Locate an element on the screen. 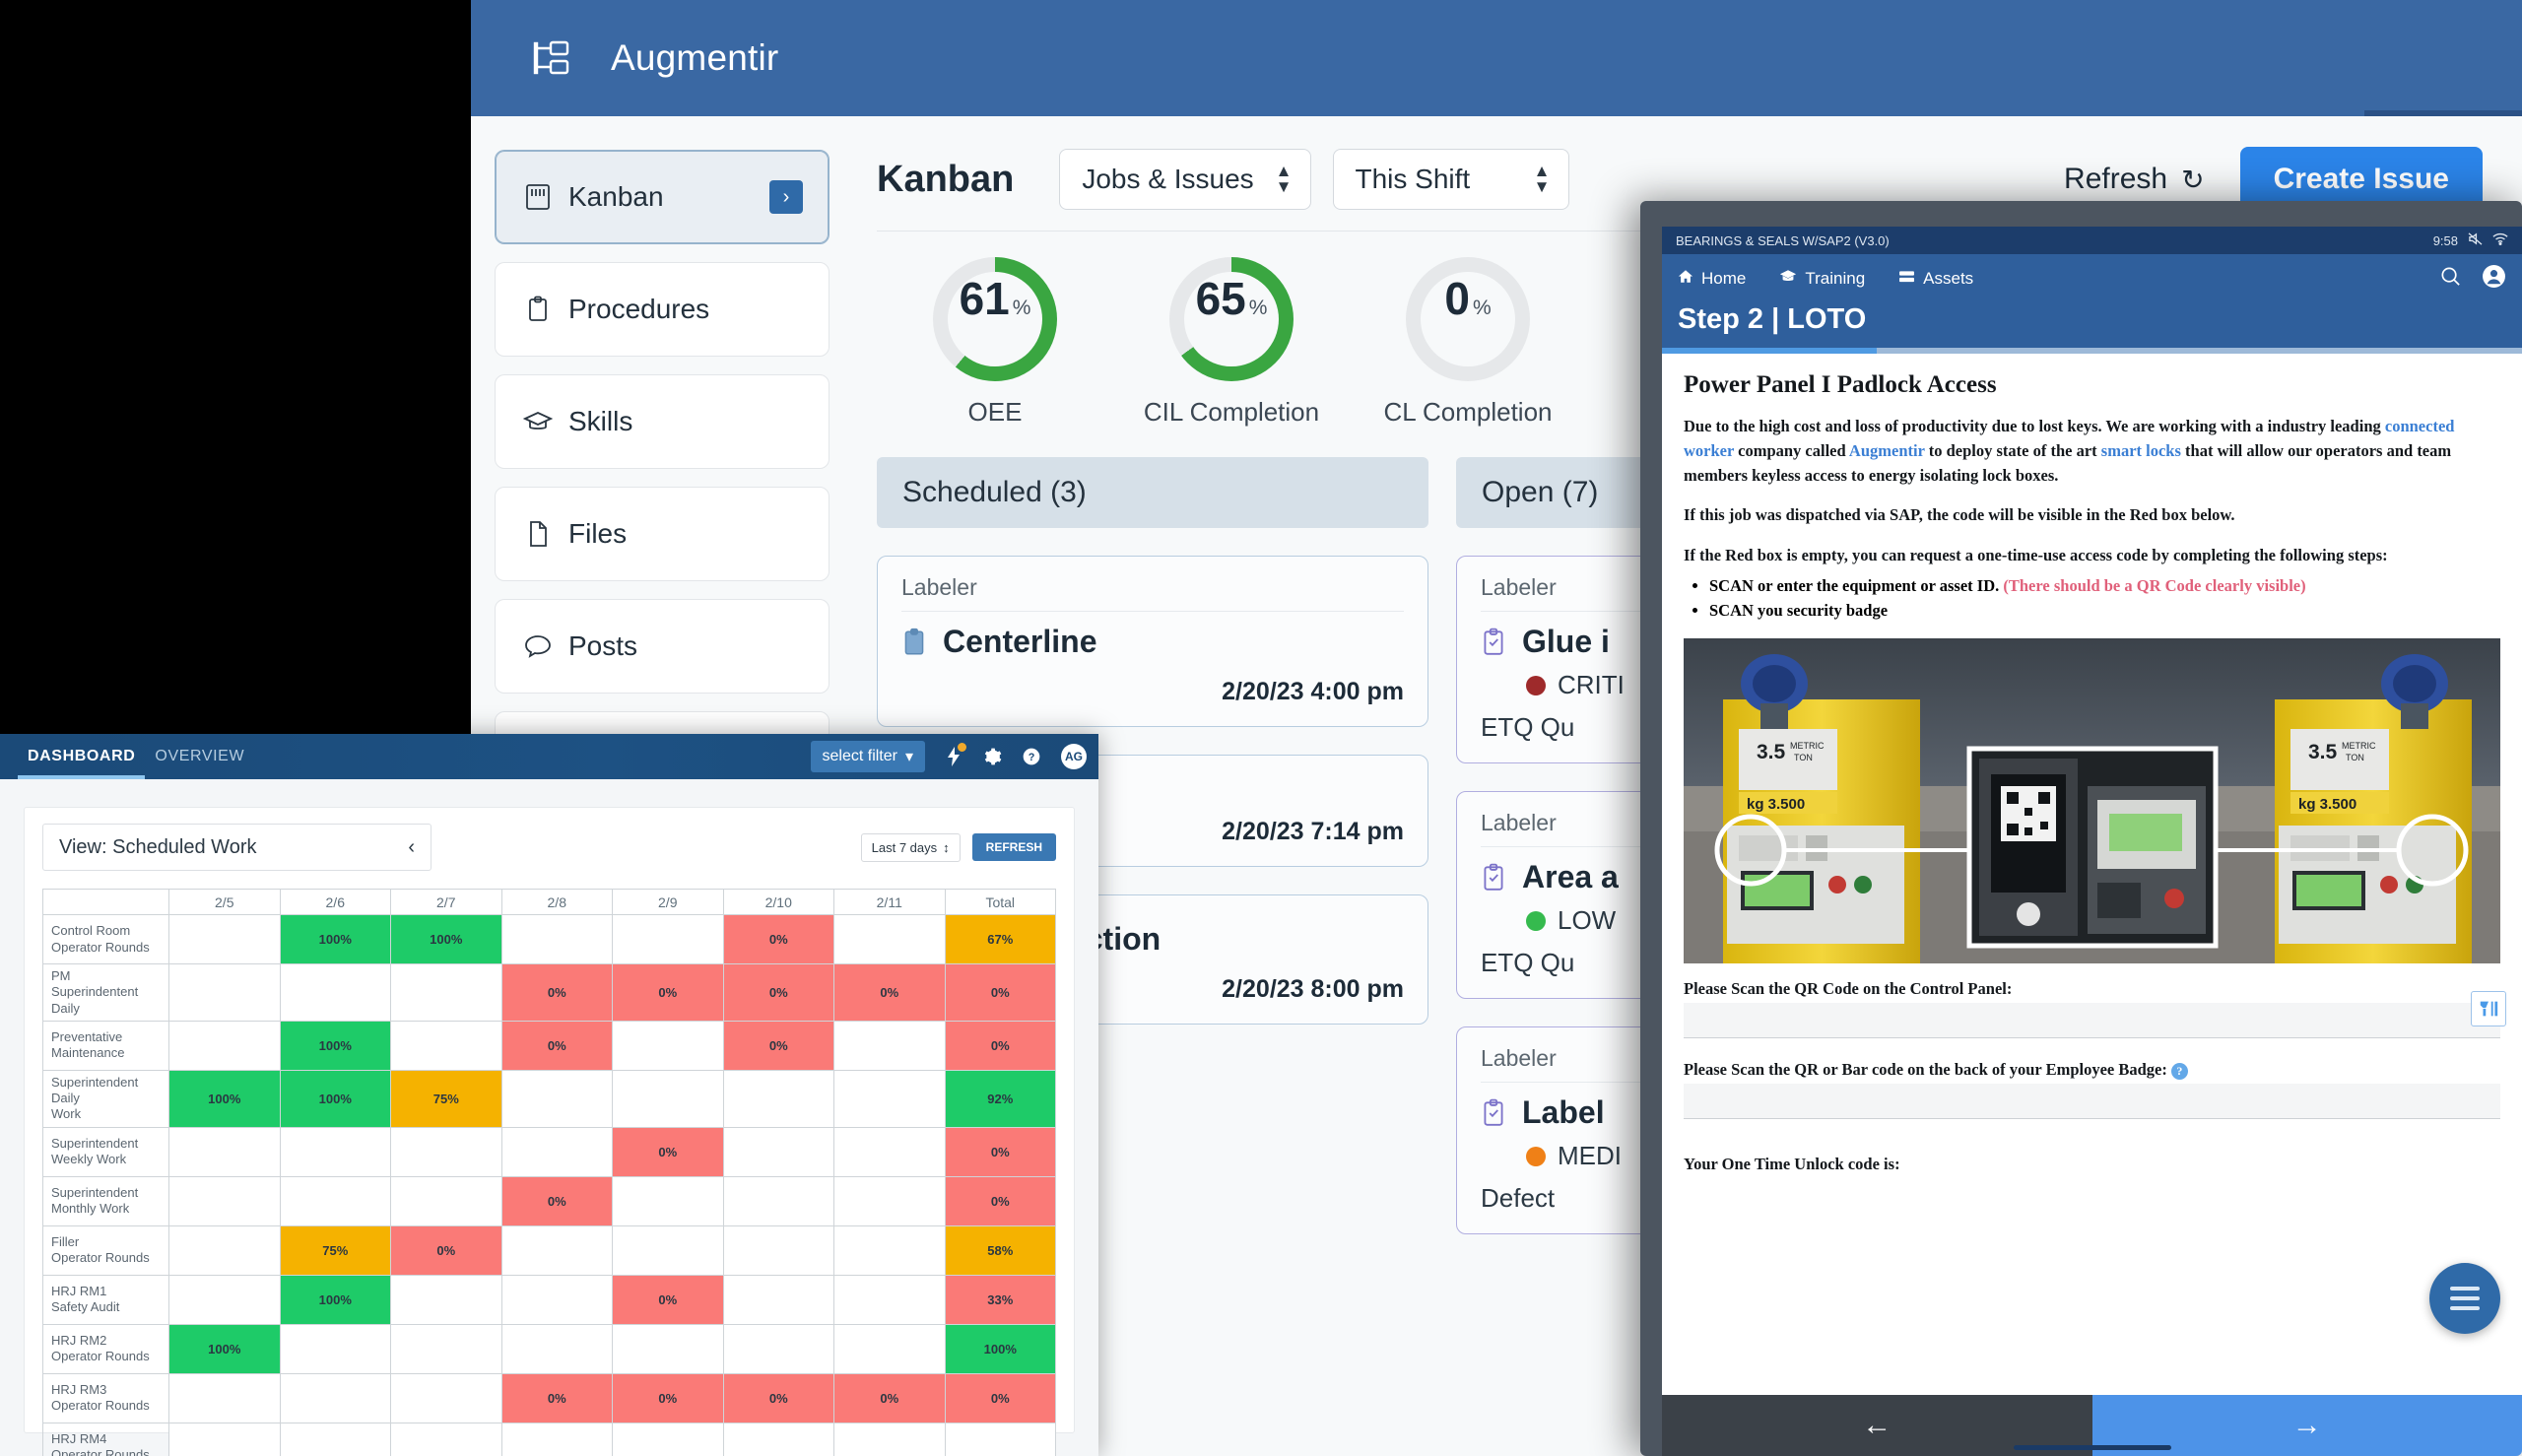 Image resolution: width=2522 pixels, height=1456 pixels. priority-label: CRITI is located at coordinates (1591, 684).